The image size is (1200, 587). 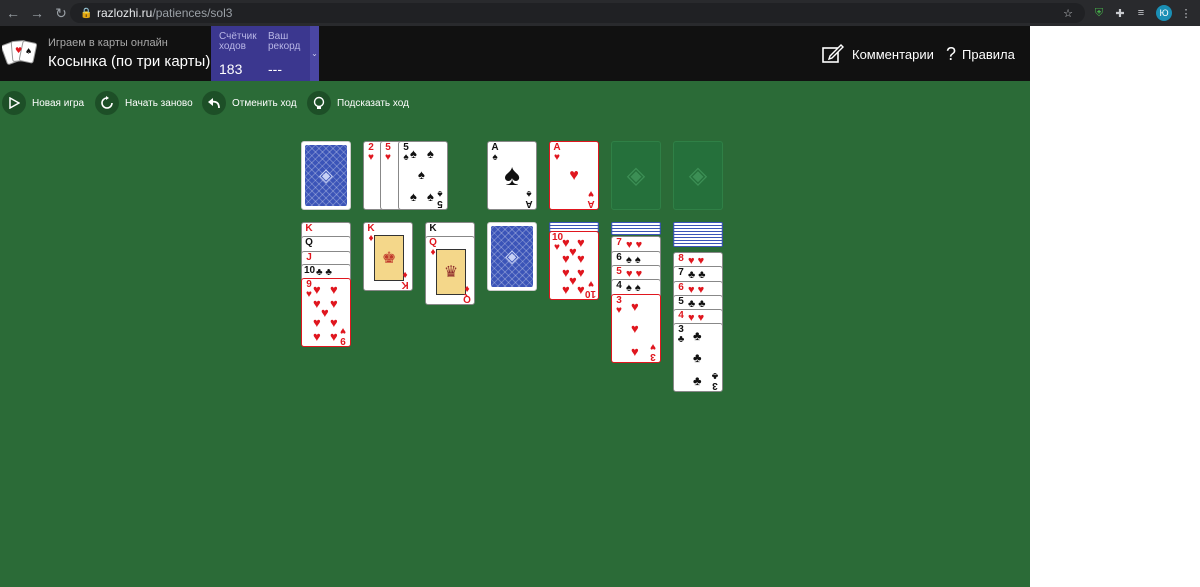 I want to click on comments-link: Комментарии, so click(x=878, y=54).